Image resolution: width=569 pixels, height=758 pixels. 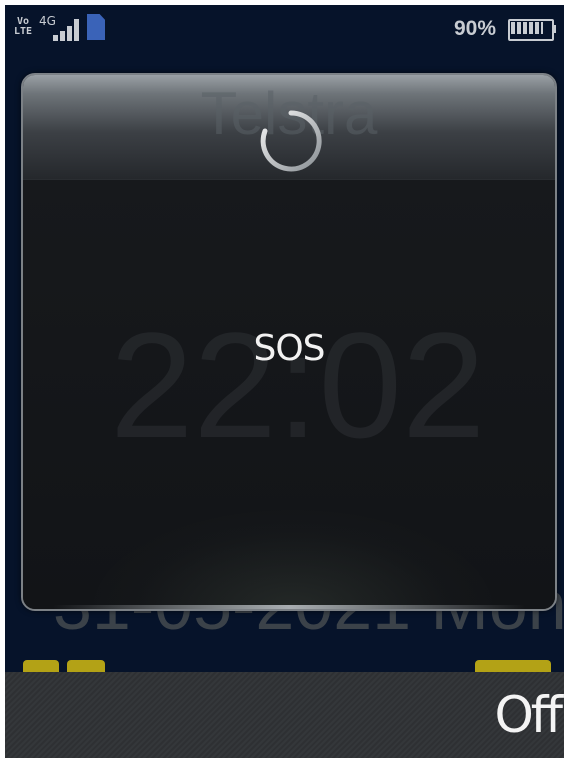 I want to click on dialog-glow, so click(x=293, y=559).